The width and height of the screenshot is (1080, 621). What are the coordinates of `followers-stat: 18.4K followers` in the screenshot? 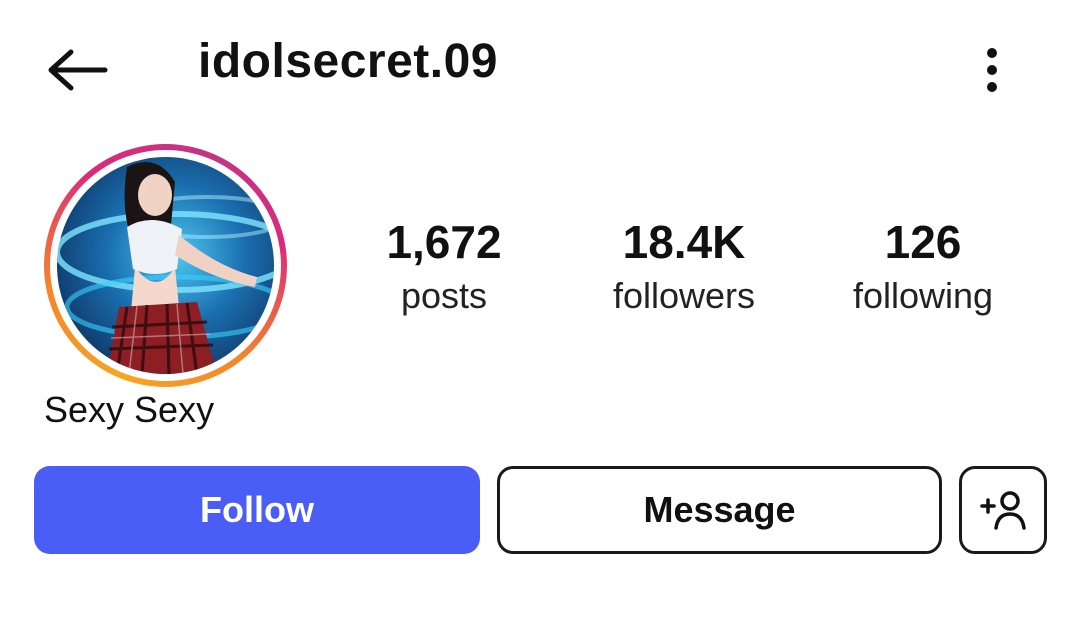 It's located at (684, 268).